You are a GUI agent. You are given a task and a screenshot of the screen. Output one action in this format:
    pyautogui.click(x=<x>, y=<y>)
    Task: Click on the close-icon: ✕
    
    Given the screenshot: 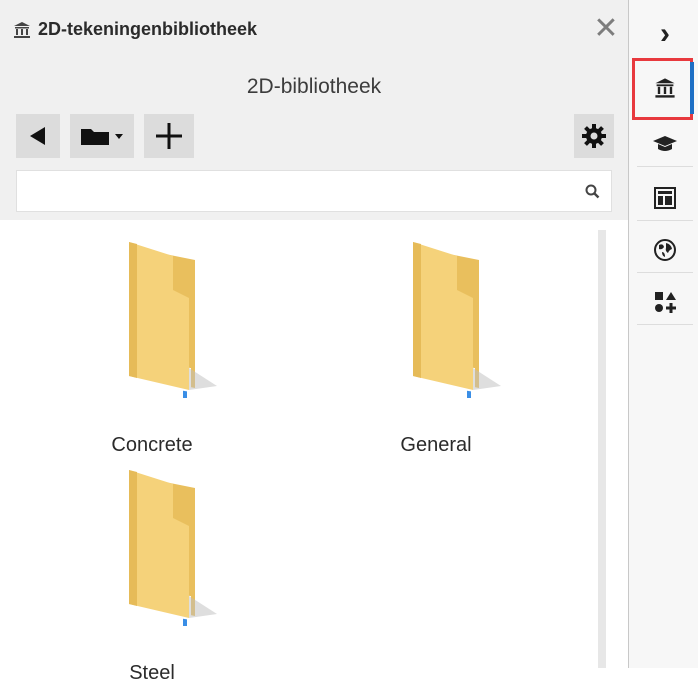 What is the action you would take?
    pyautogui.click(x=606, y=28)
    